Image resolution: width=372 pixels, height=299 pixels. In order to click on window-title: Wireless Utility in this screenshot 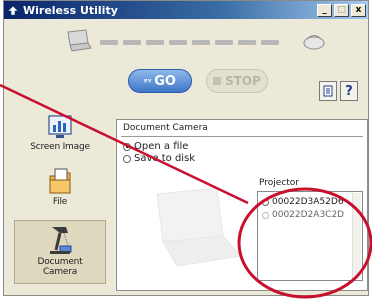, I will do `click(70, 10)`.